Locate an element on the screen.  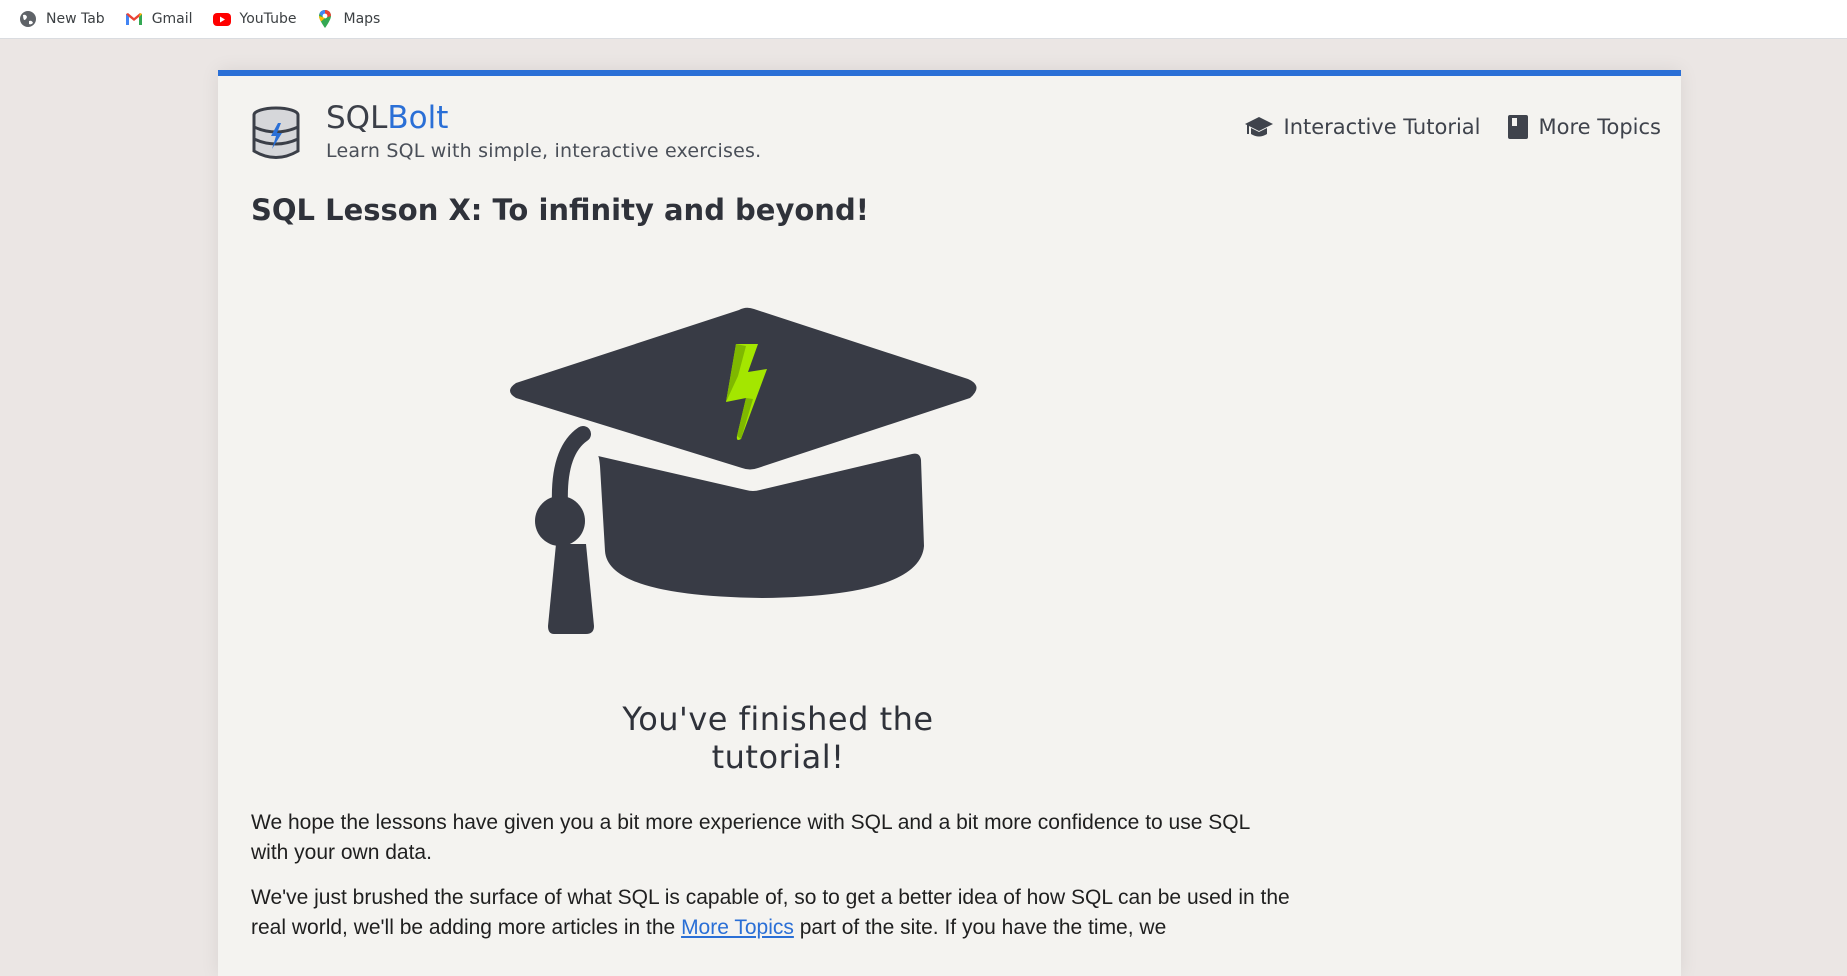
lesson-title: SQL Lesson X: To infinity and beyond! is located at coordinates (560, 210).